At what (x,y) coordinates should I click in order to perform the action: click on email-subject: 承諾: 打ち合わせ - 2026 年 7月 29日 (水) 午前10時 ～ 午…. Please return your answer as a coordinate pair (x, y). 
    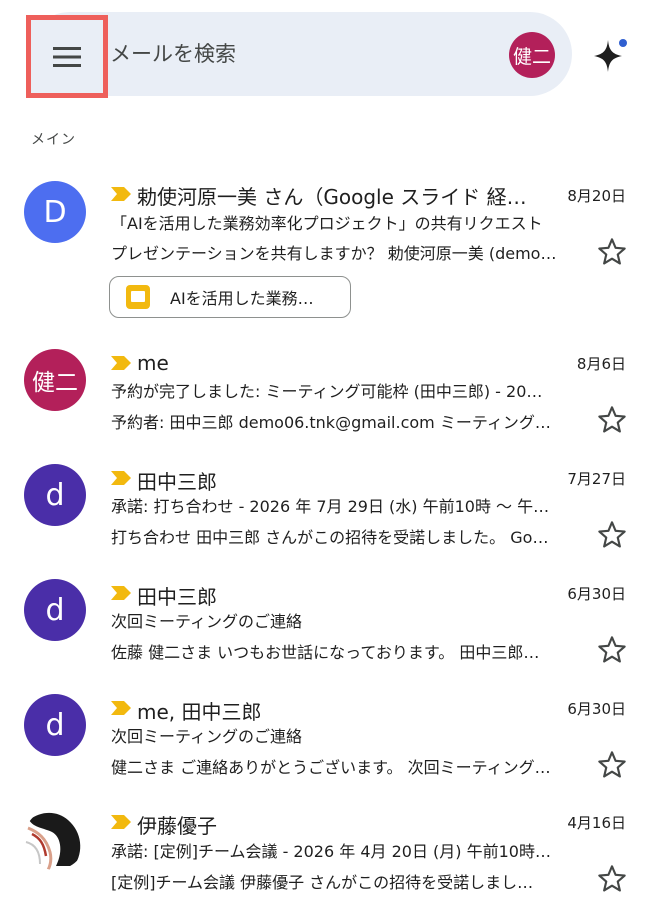
    Looking at the image, I should click on (330, 506).